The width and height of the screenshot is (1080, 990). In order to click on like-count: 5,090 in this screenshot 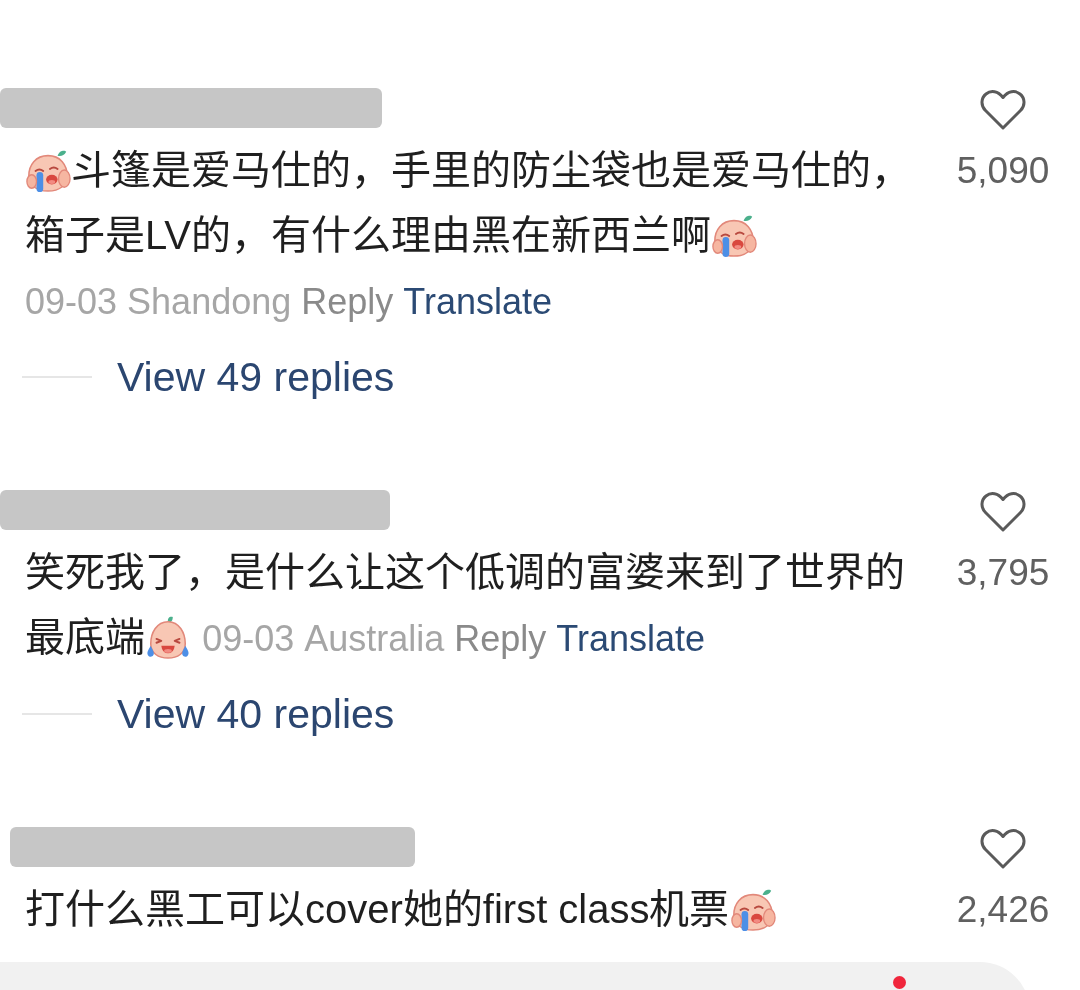, I will do `click(1003, 171)`.